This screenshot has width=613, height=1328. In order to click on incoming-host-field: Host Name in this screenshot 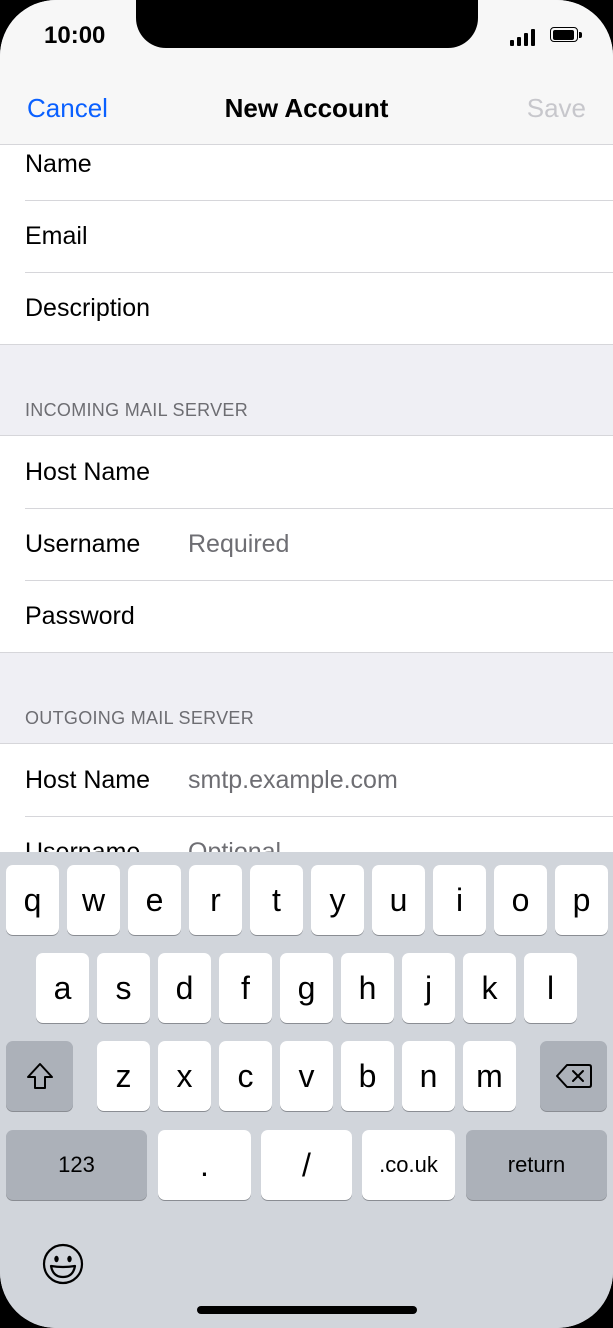, I will do `click(306, 472)`.